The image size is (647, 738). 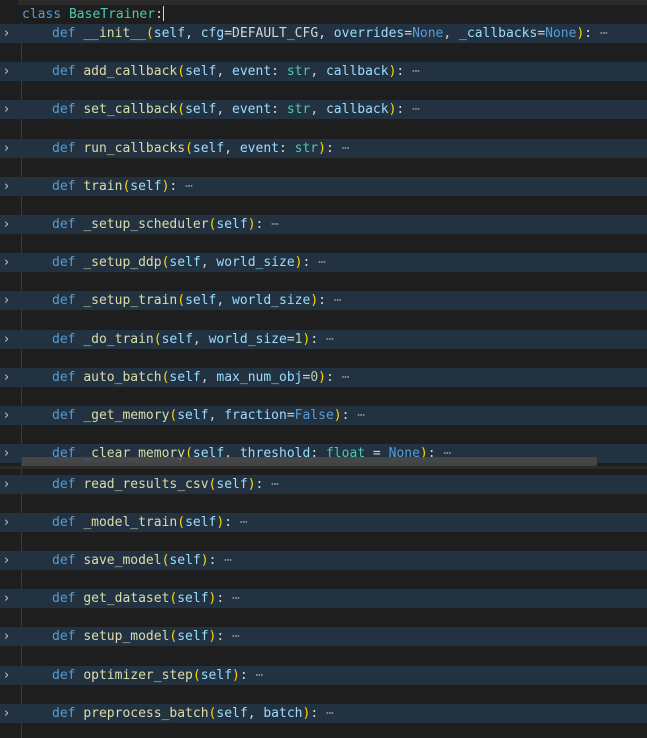 I want to click on method-signature: def get_dataset(self): ⋯, so click(x=146, y=598).